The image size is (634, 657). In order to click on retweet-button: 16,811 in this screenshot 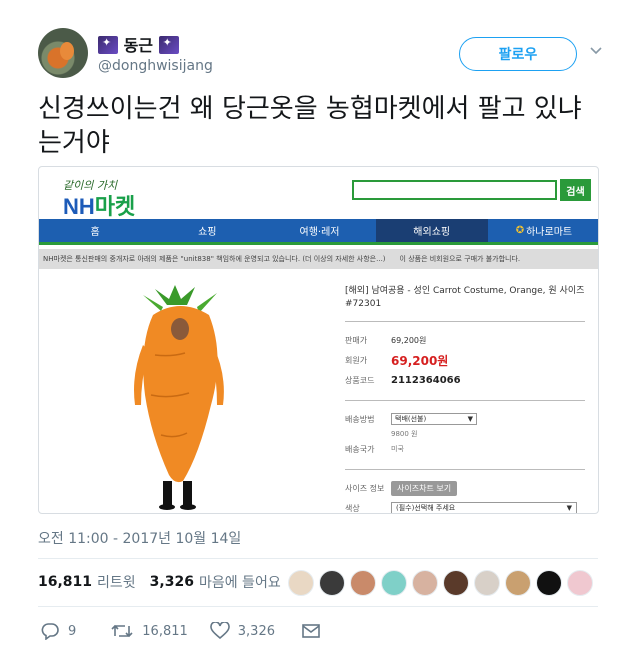, I will do `click(149, 631)`.